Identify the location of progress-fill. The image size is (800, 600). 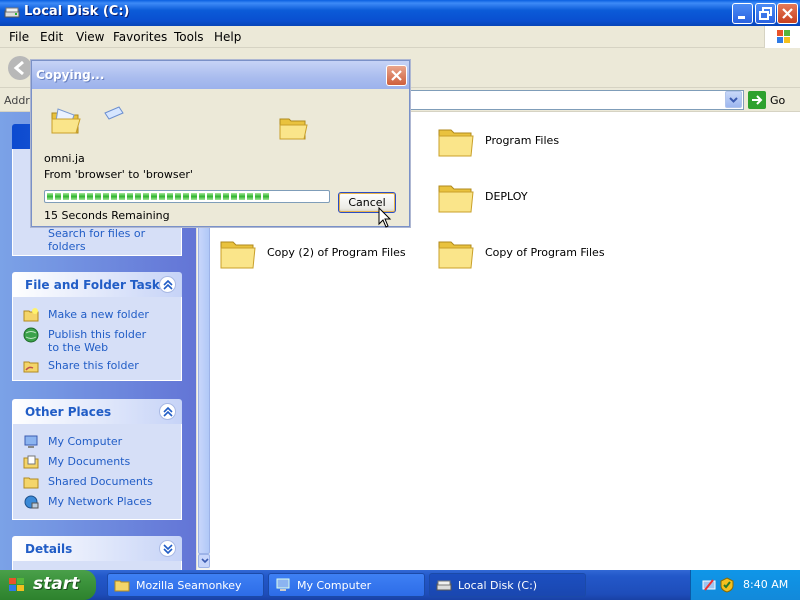
(159, 196).